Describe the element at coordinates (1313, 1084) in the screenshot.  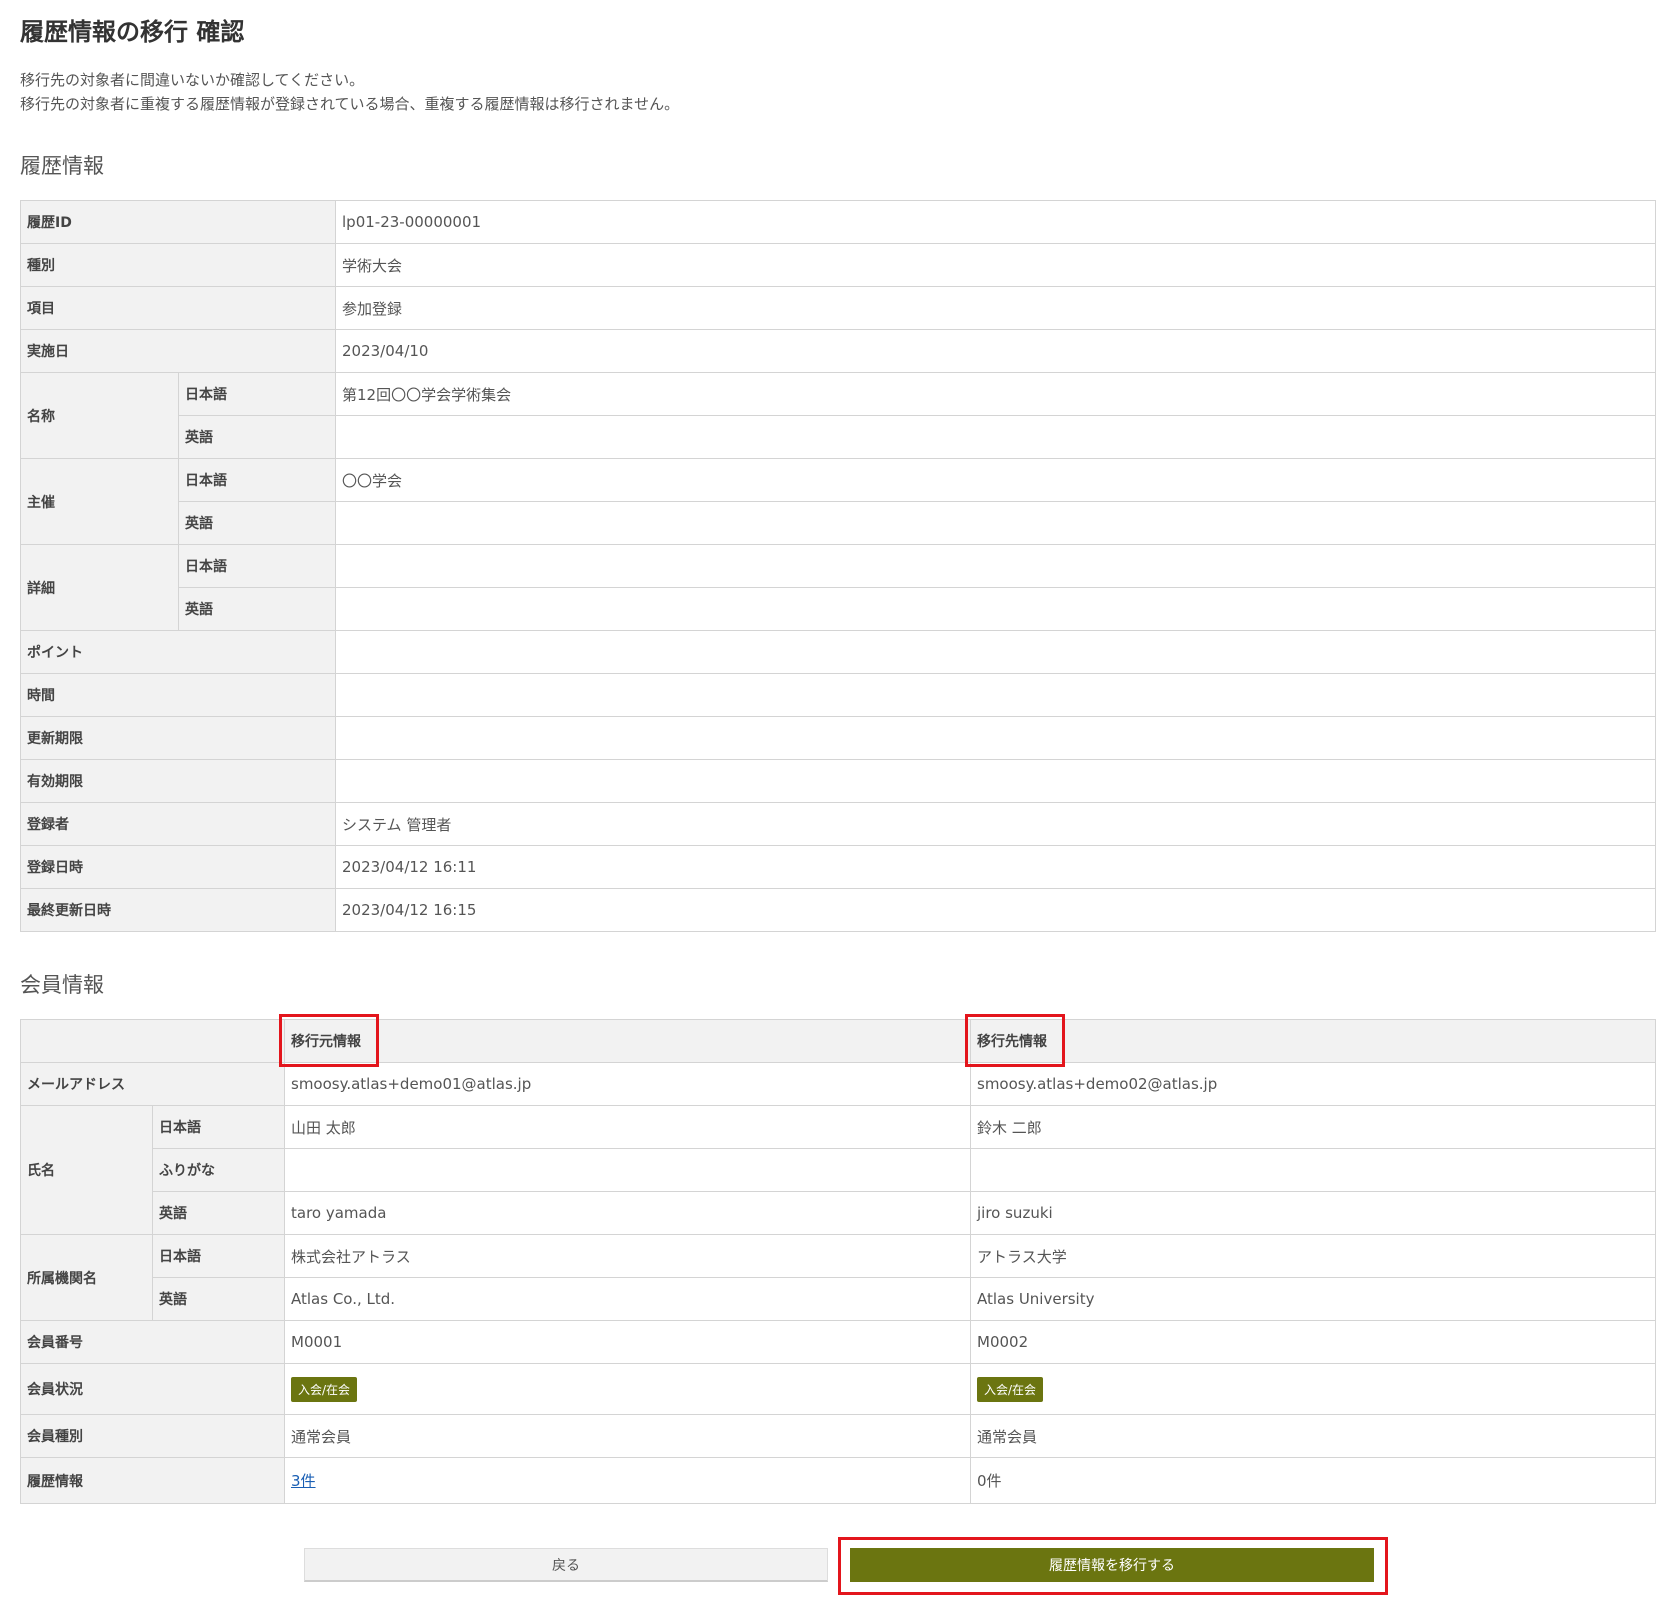
I see `email-target: smoosy.atlas+demo02@atlas.jp` at that location.